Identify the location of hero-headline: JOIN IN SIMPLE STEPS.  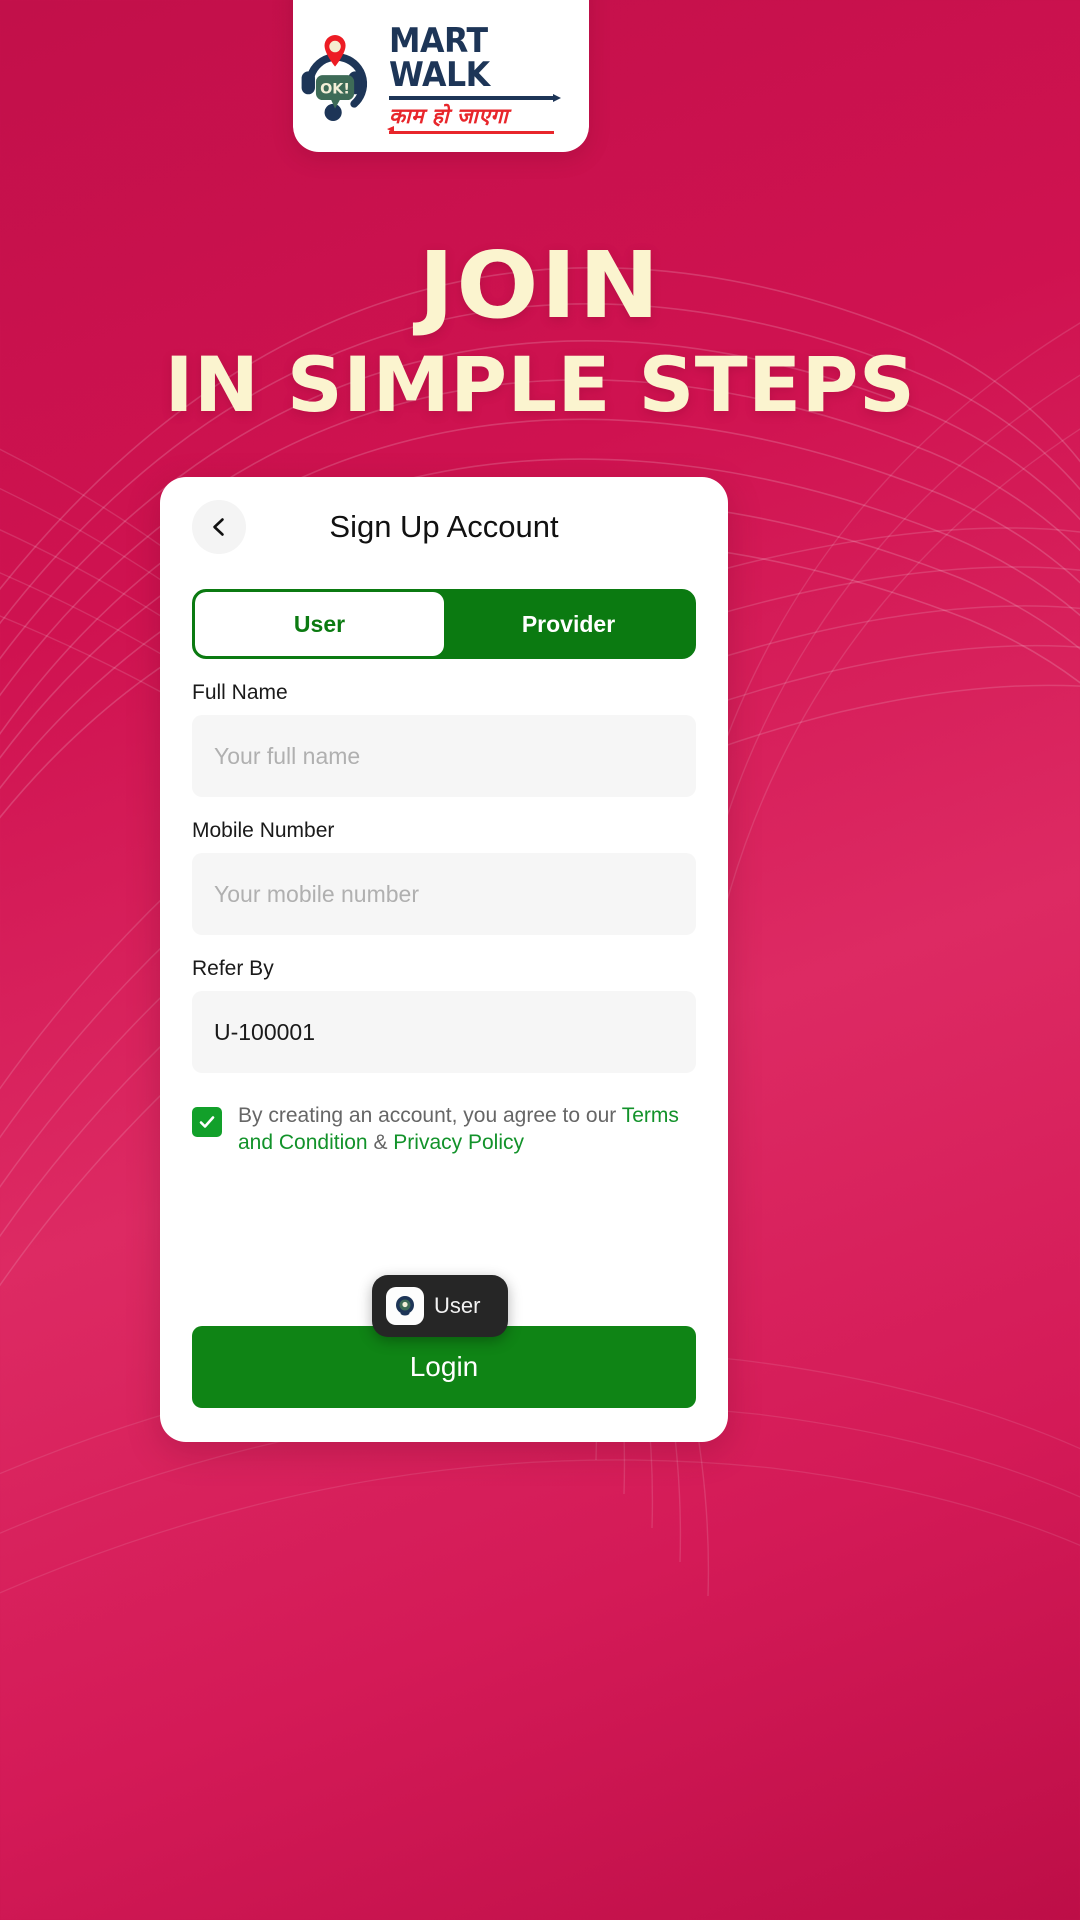
(540, 330).